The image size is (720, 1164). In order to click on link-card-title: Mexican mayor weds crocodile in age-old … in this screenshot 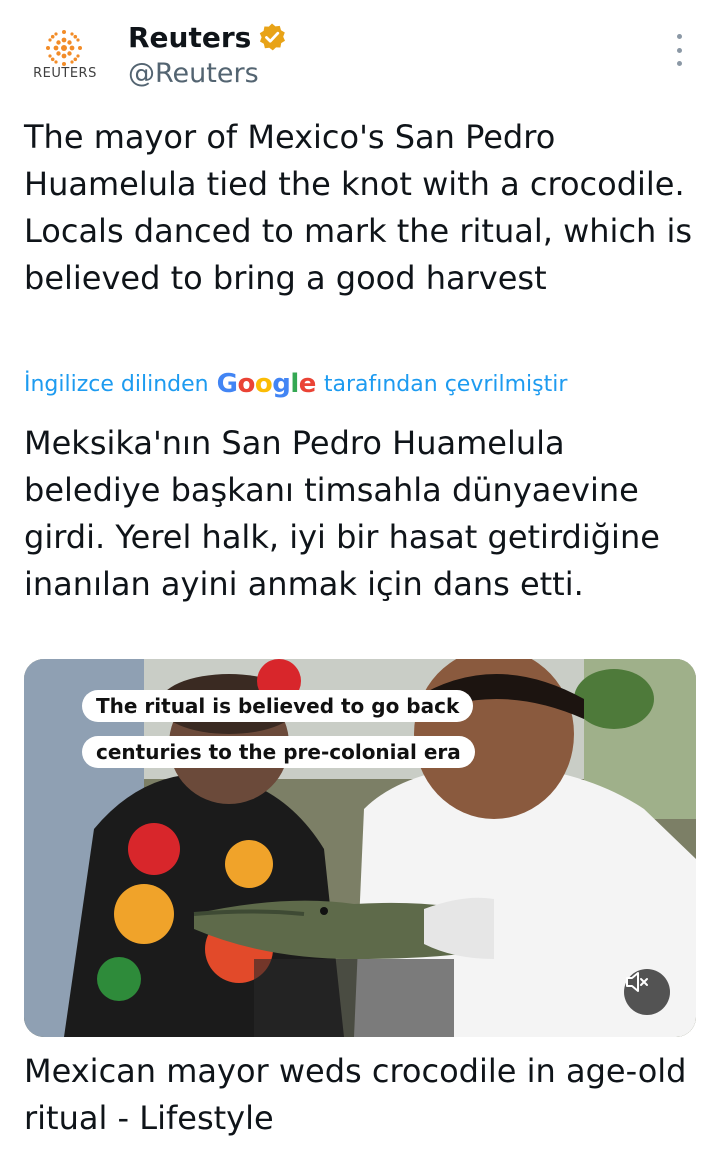, I will do `click(360, 1095)`.